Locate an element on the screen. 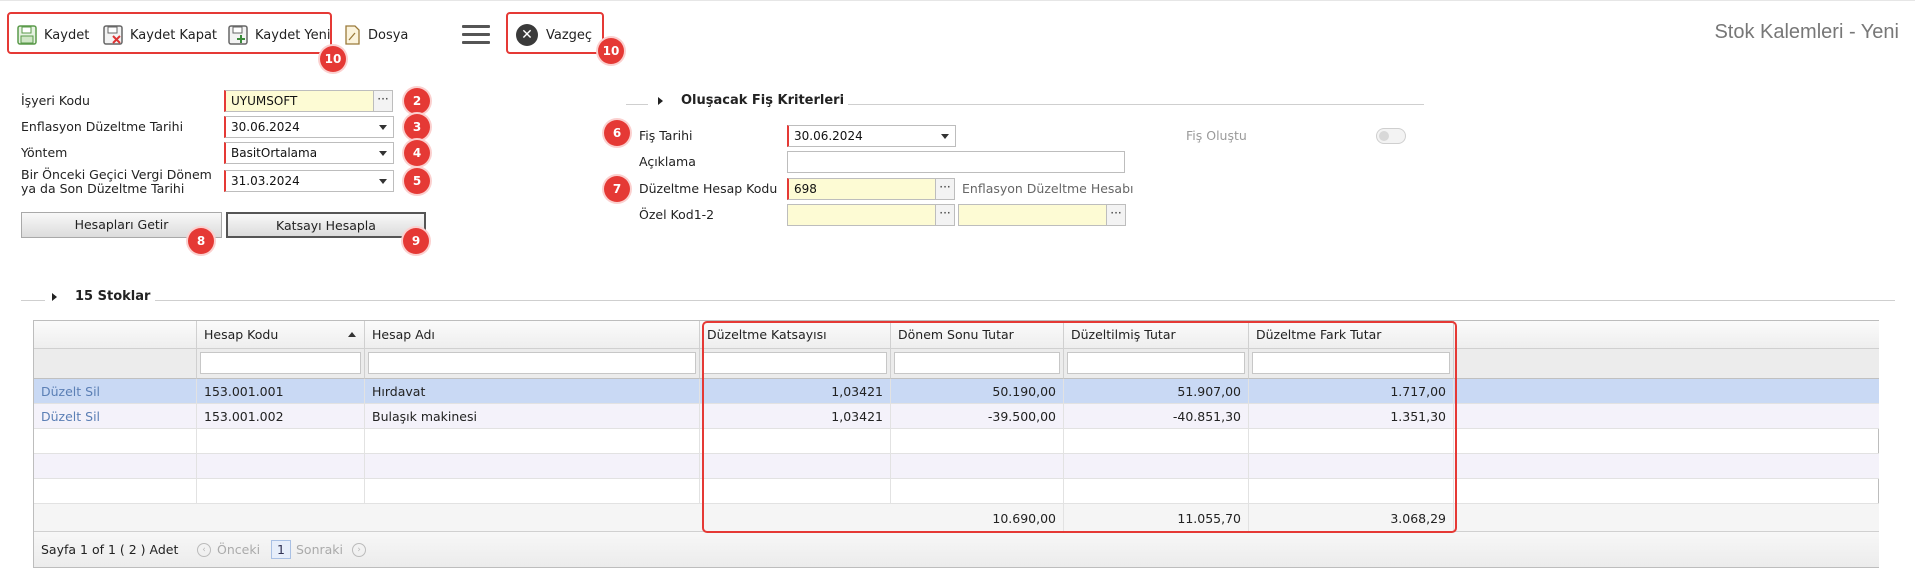 The width and height of the screenshot is (1915, 584). save-new-button: Kaydet Yeni is located at coordinates (279, 35).